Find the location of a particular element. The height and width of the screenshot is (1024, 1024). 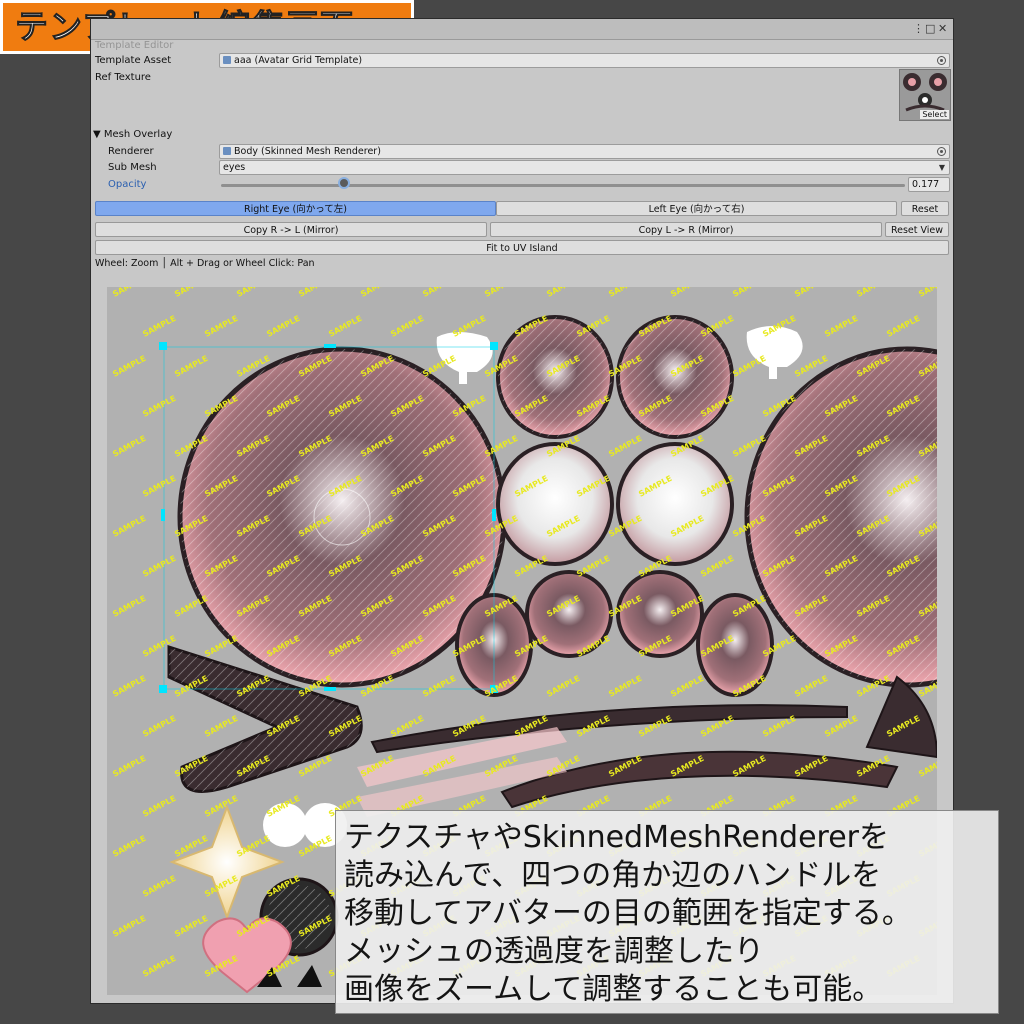

description-line: 読み込んで、四つの角か辺のハンドルを is located at coordinates (613, 875).